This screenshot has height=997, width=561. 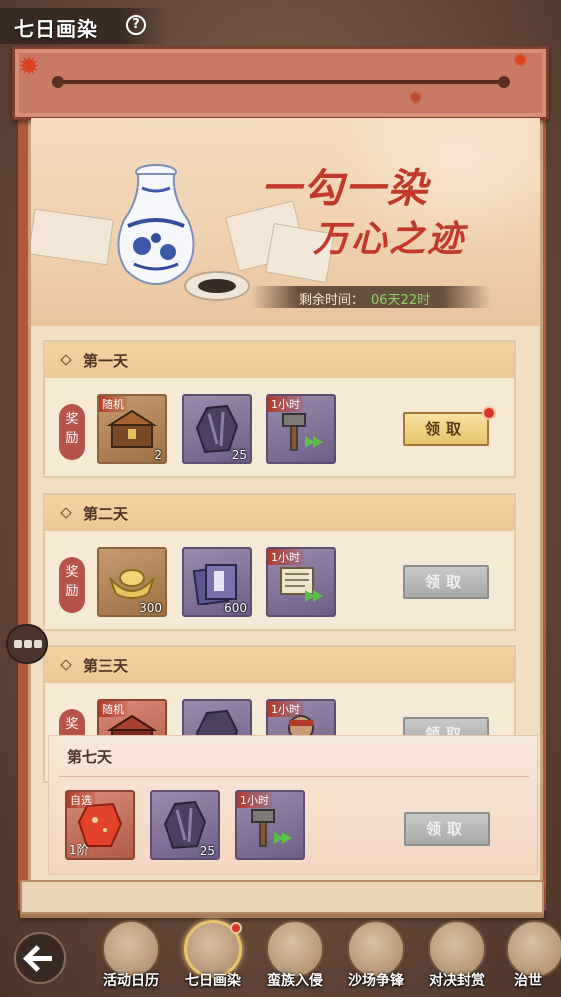 I want to click on nav-label: 沙场争锋, so click(x=376, y=981).